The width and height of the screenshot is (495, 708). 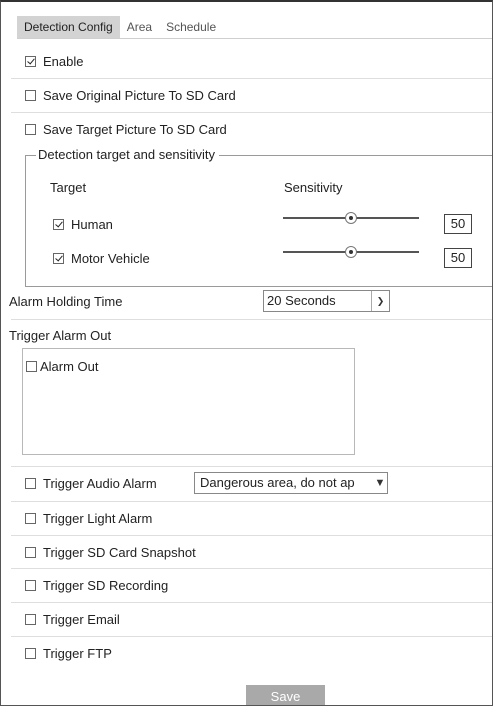 I want to click on target-row-human: Human, so click(x=153, y=224).